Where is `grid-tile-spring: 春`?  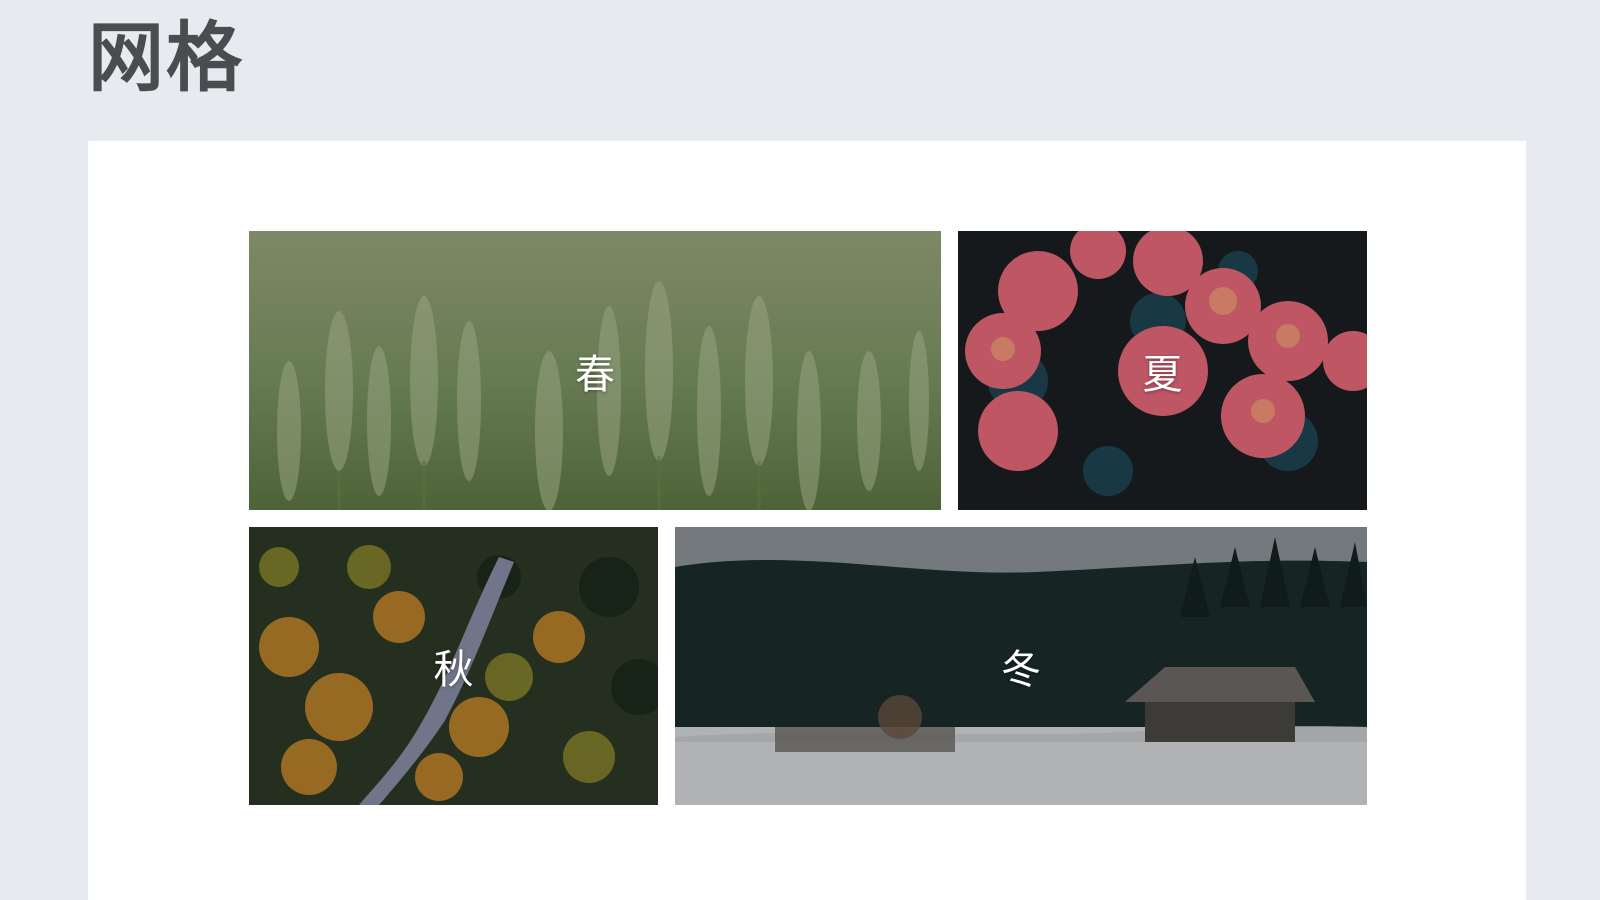
grid-tile-spring: 春 is located at coordinates (595, 370).